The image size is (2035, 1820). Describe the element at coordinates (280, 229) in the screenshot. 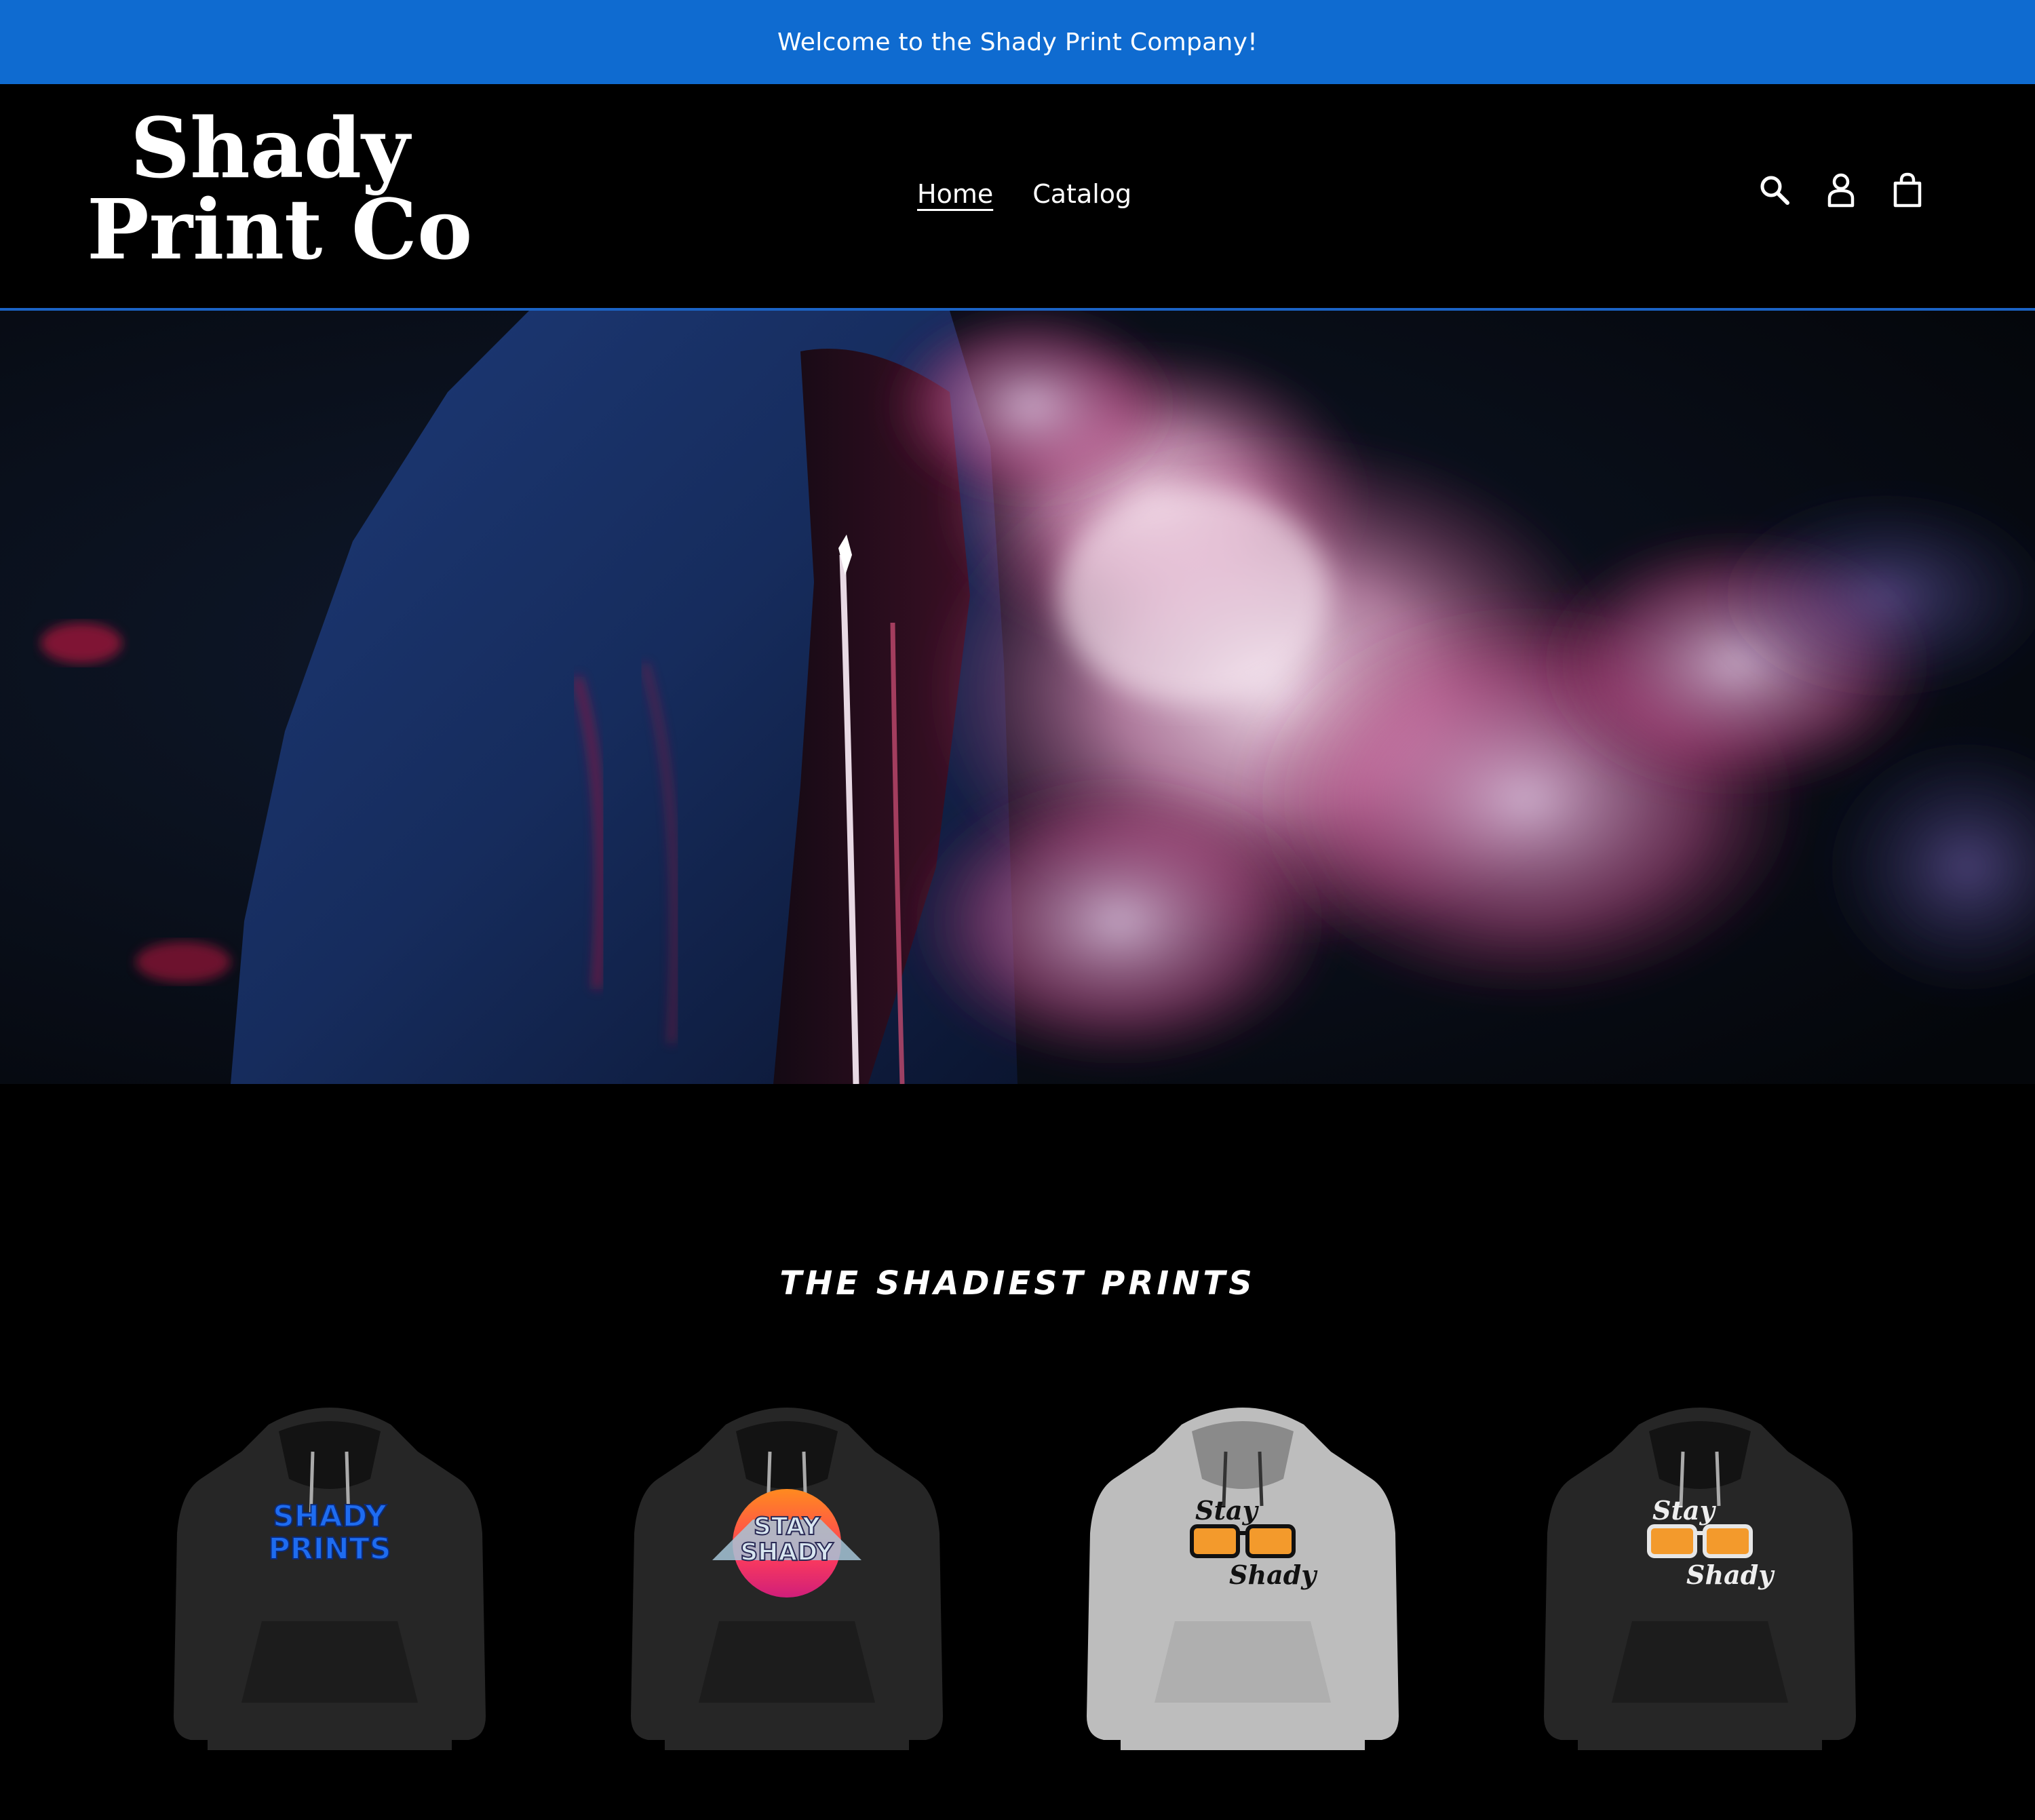

I see `logo-line-2: Print Co` at that location.